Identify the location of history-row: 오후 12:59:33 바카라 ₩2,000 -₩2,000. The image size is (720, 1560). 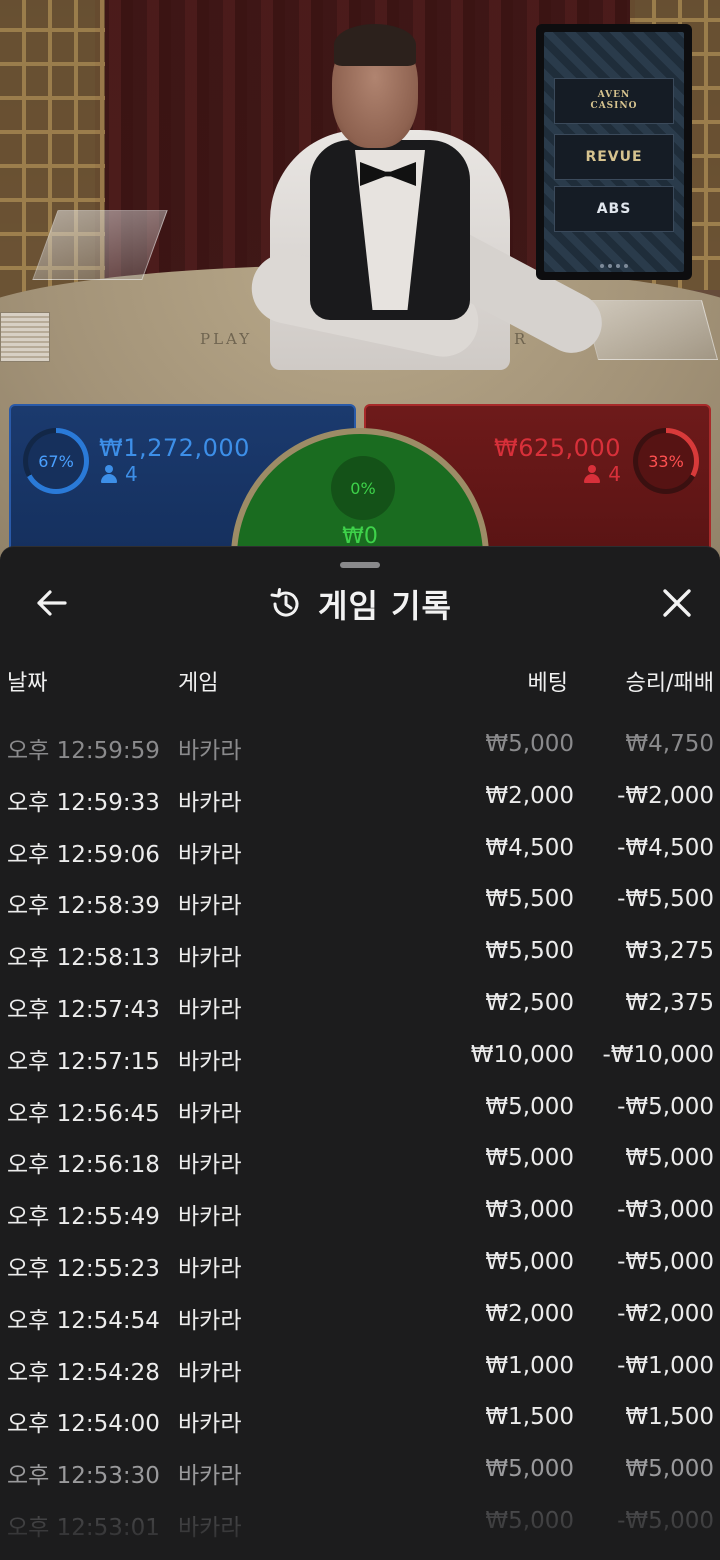
(360, 797).